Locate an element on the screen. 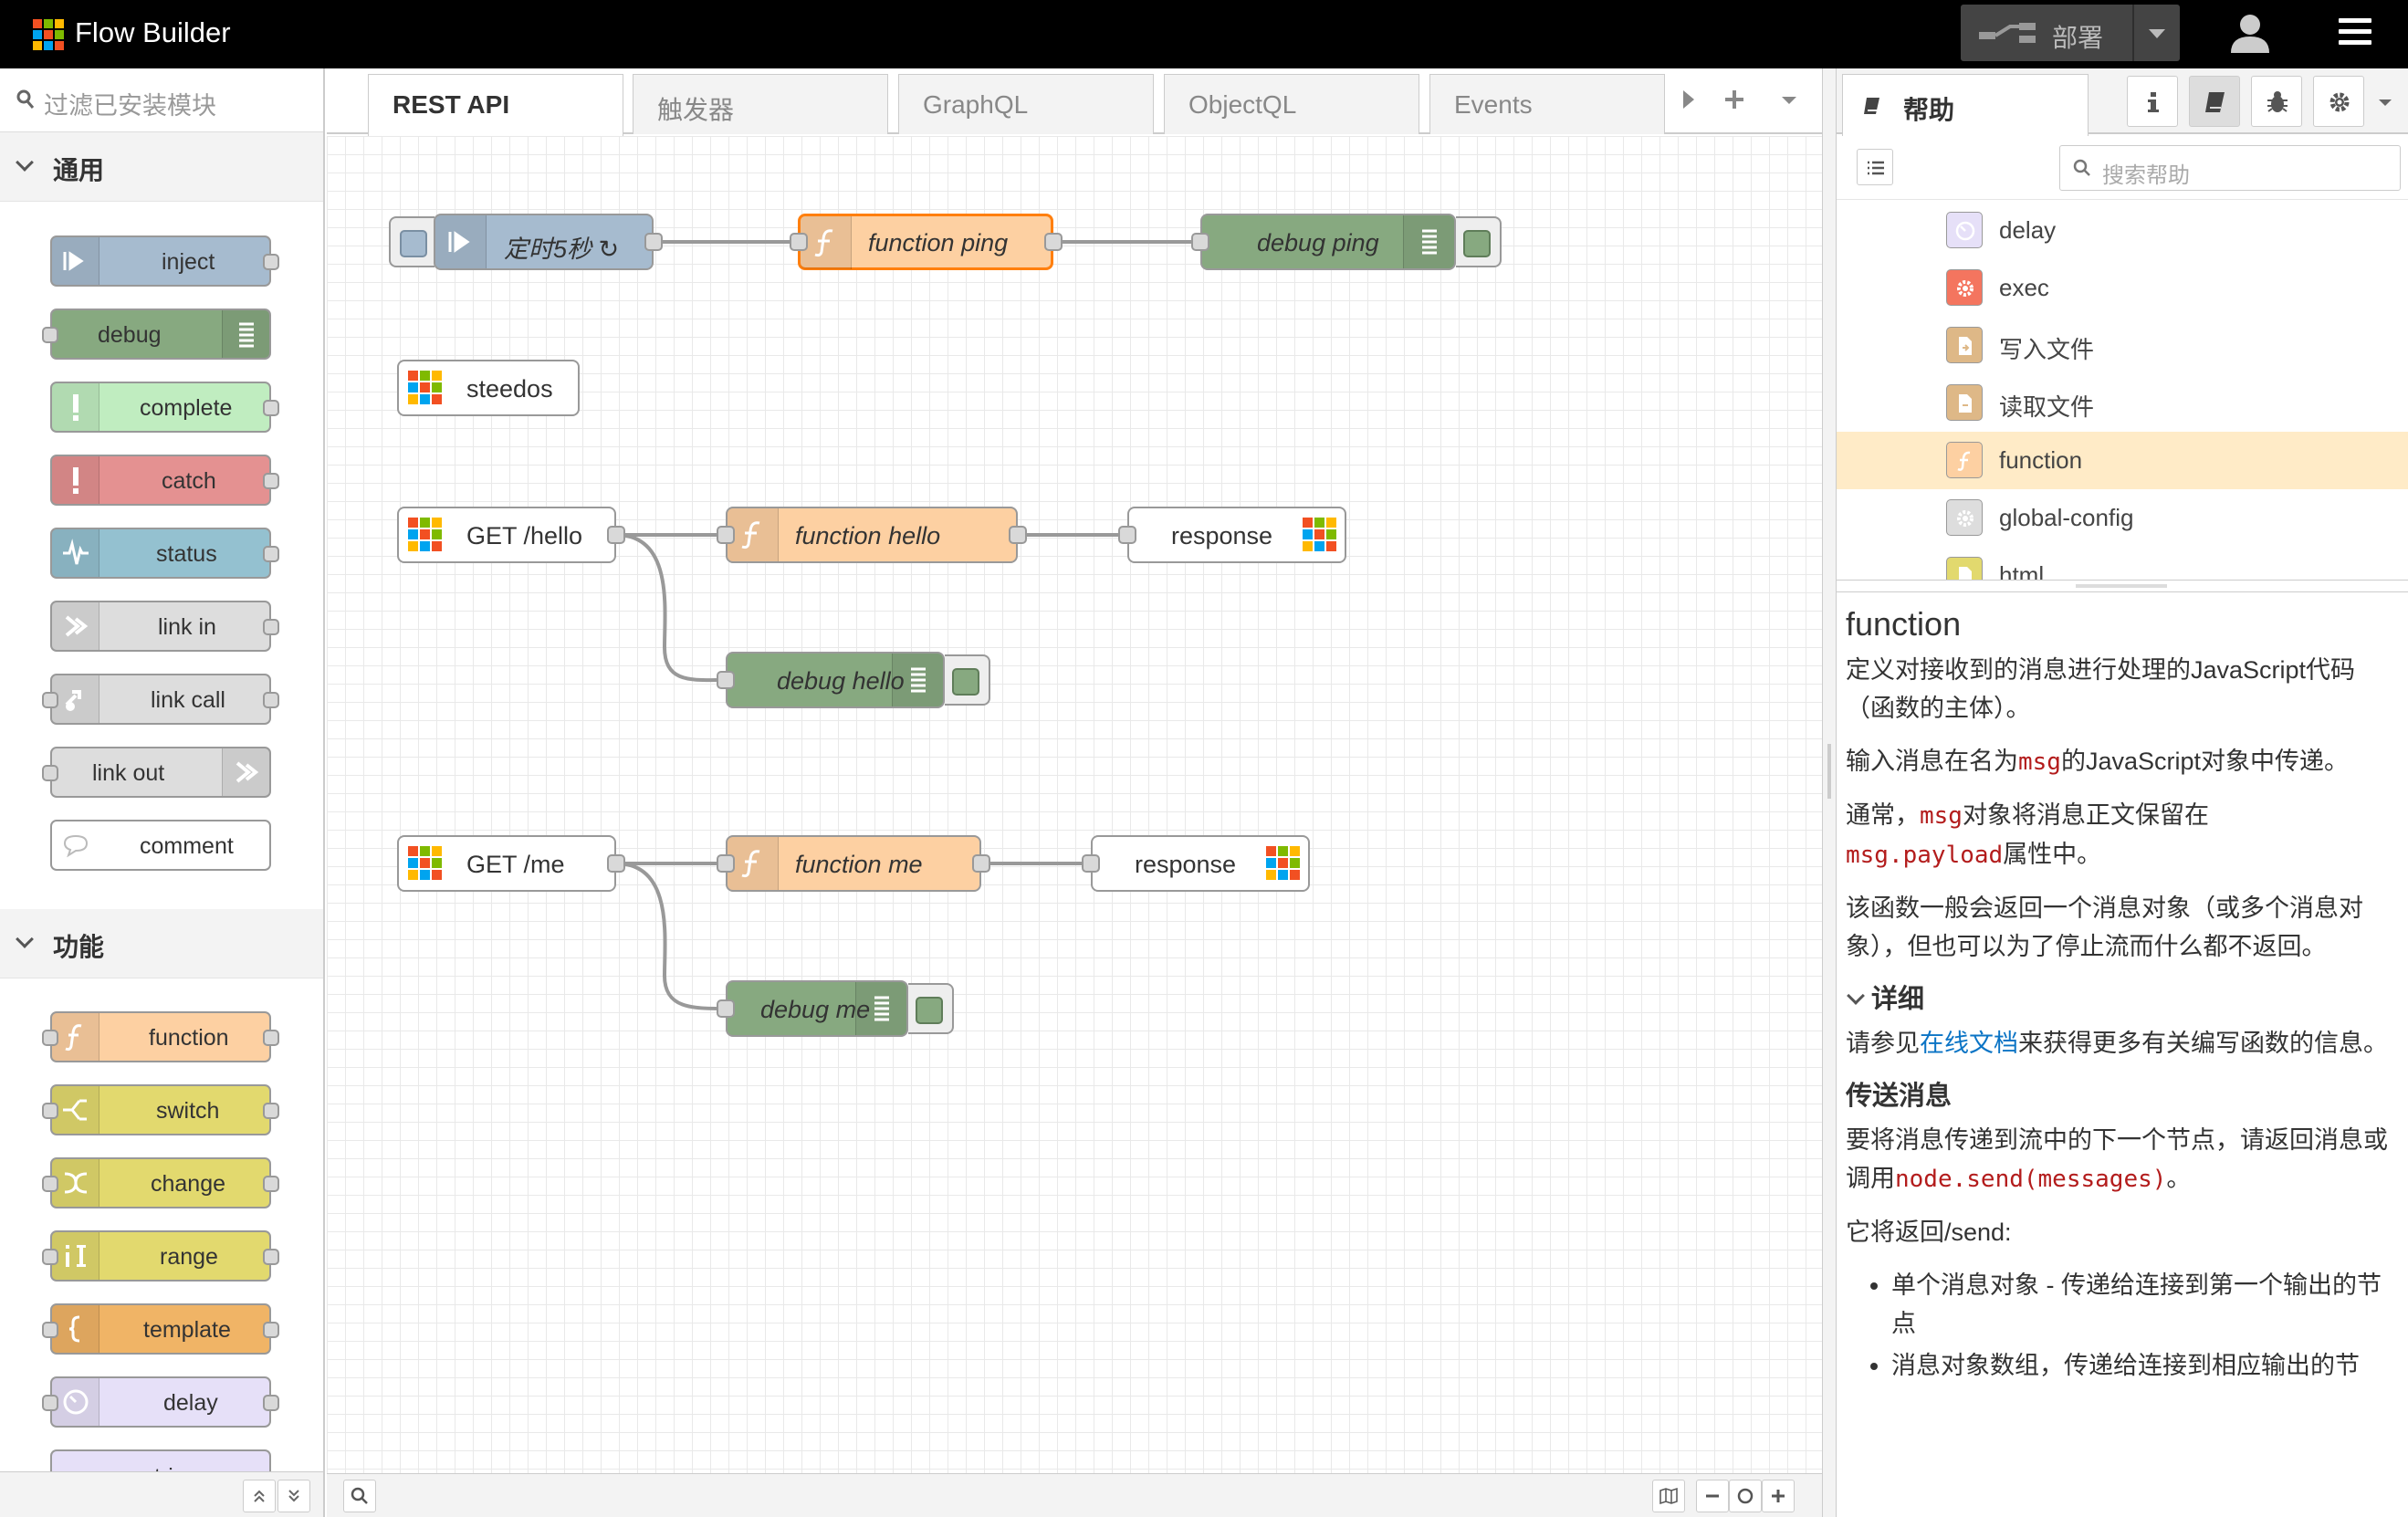  palette-node-range: range is located at coordinates (160, 1256).